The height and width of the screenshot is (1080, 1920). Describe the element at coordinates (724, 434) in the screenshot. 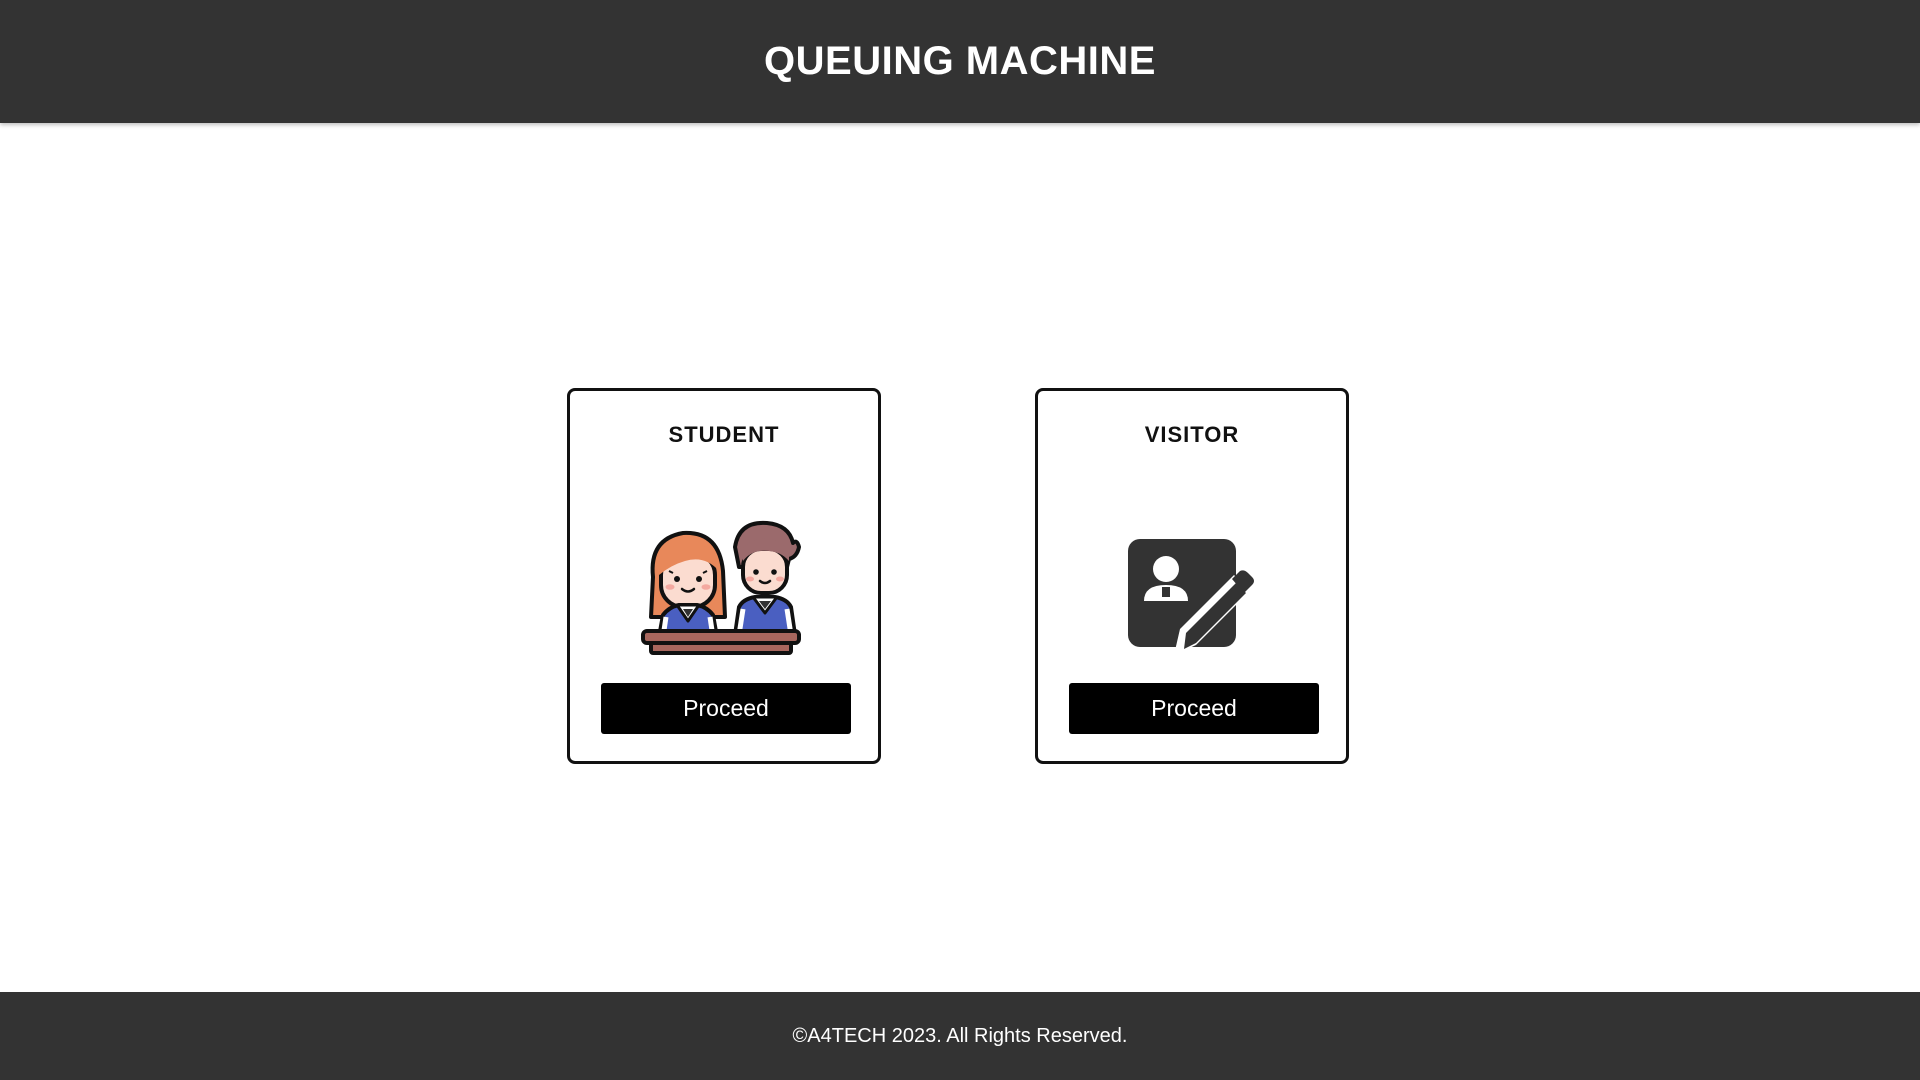

I see `student-card-title: STUDENT` at that location.